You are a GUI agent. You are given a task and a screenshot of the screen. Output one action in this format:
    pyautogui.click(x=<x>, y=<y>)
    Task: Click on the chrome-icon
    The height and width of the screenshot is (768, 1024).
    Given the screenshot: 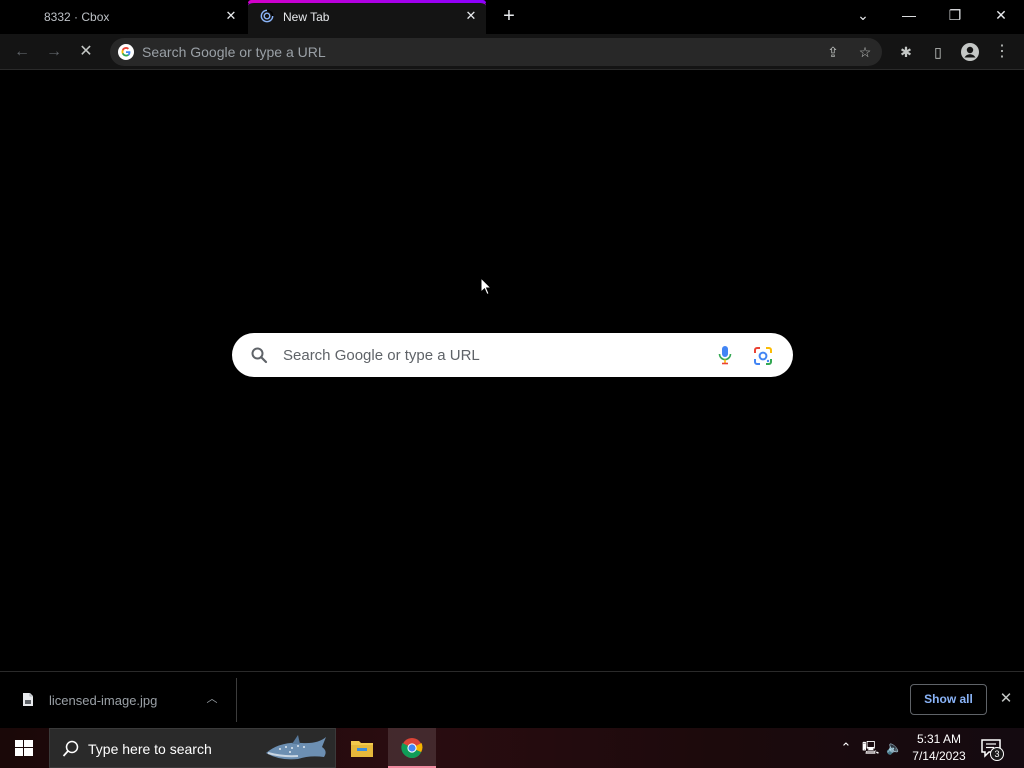 What is the action you would take?
    pyautogui.click(x=412, y=748)
    